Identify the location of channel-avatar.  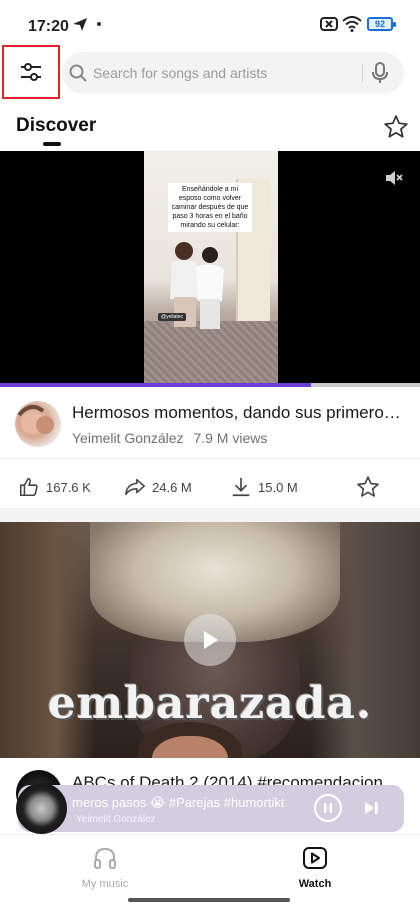
(38, 424).